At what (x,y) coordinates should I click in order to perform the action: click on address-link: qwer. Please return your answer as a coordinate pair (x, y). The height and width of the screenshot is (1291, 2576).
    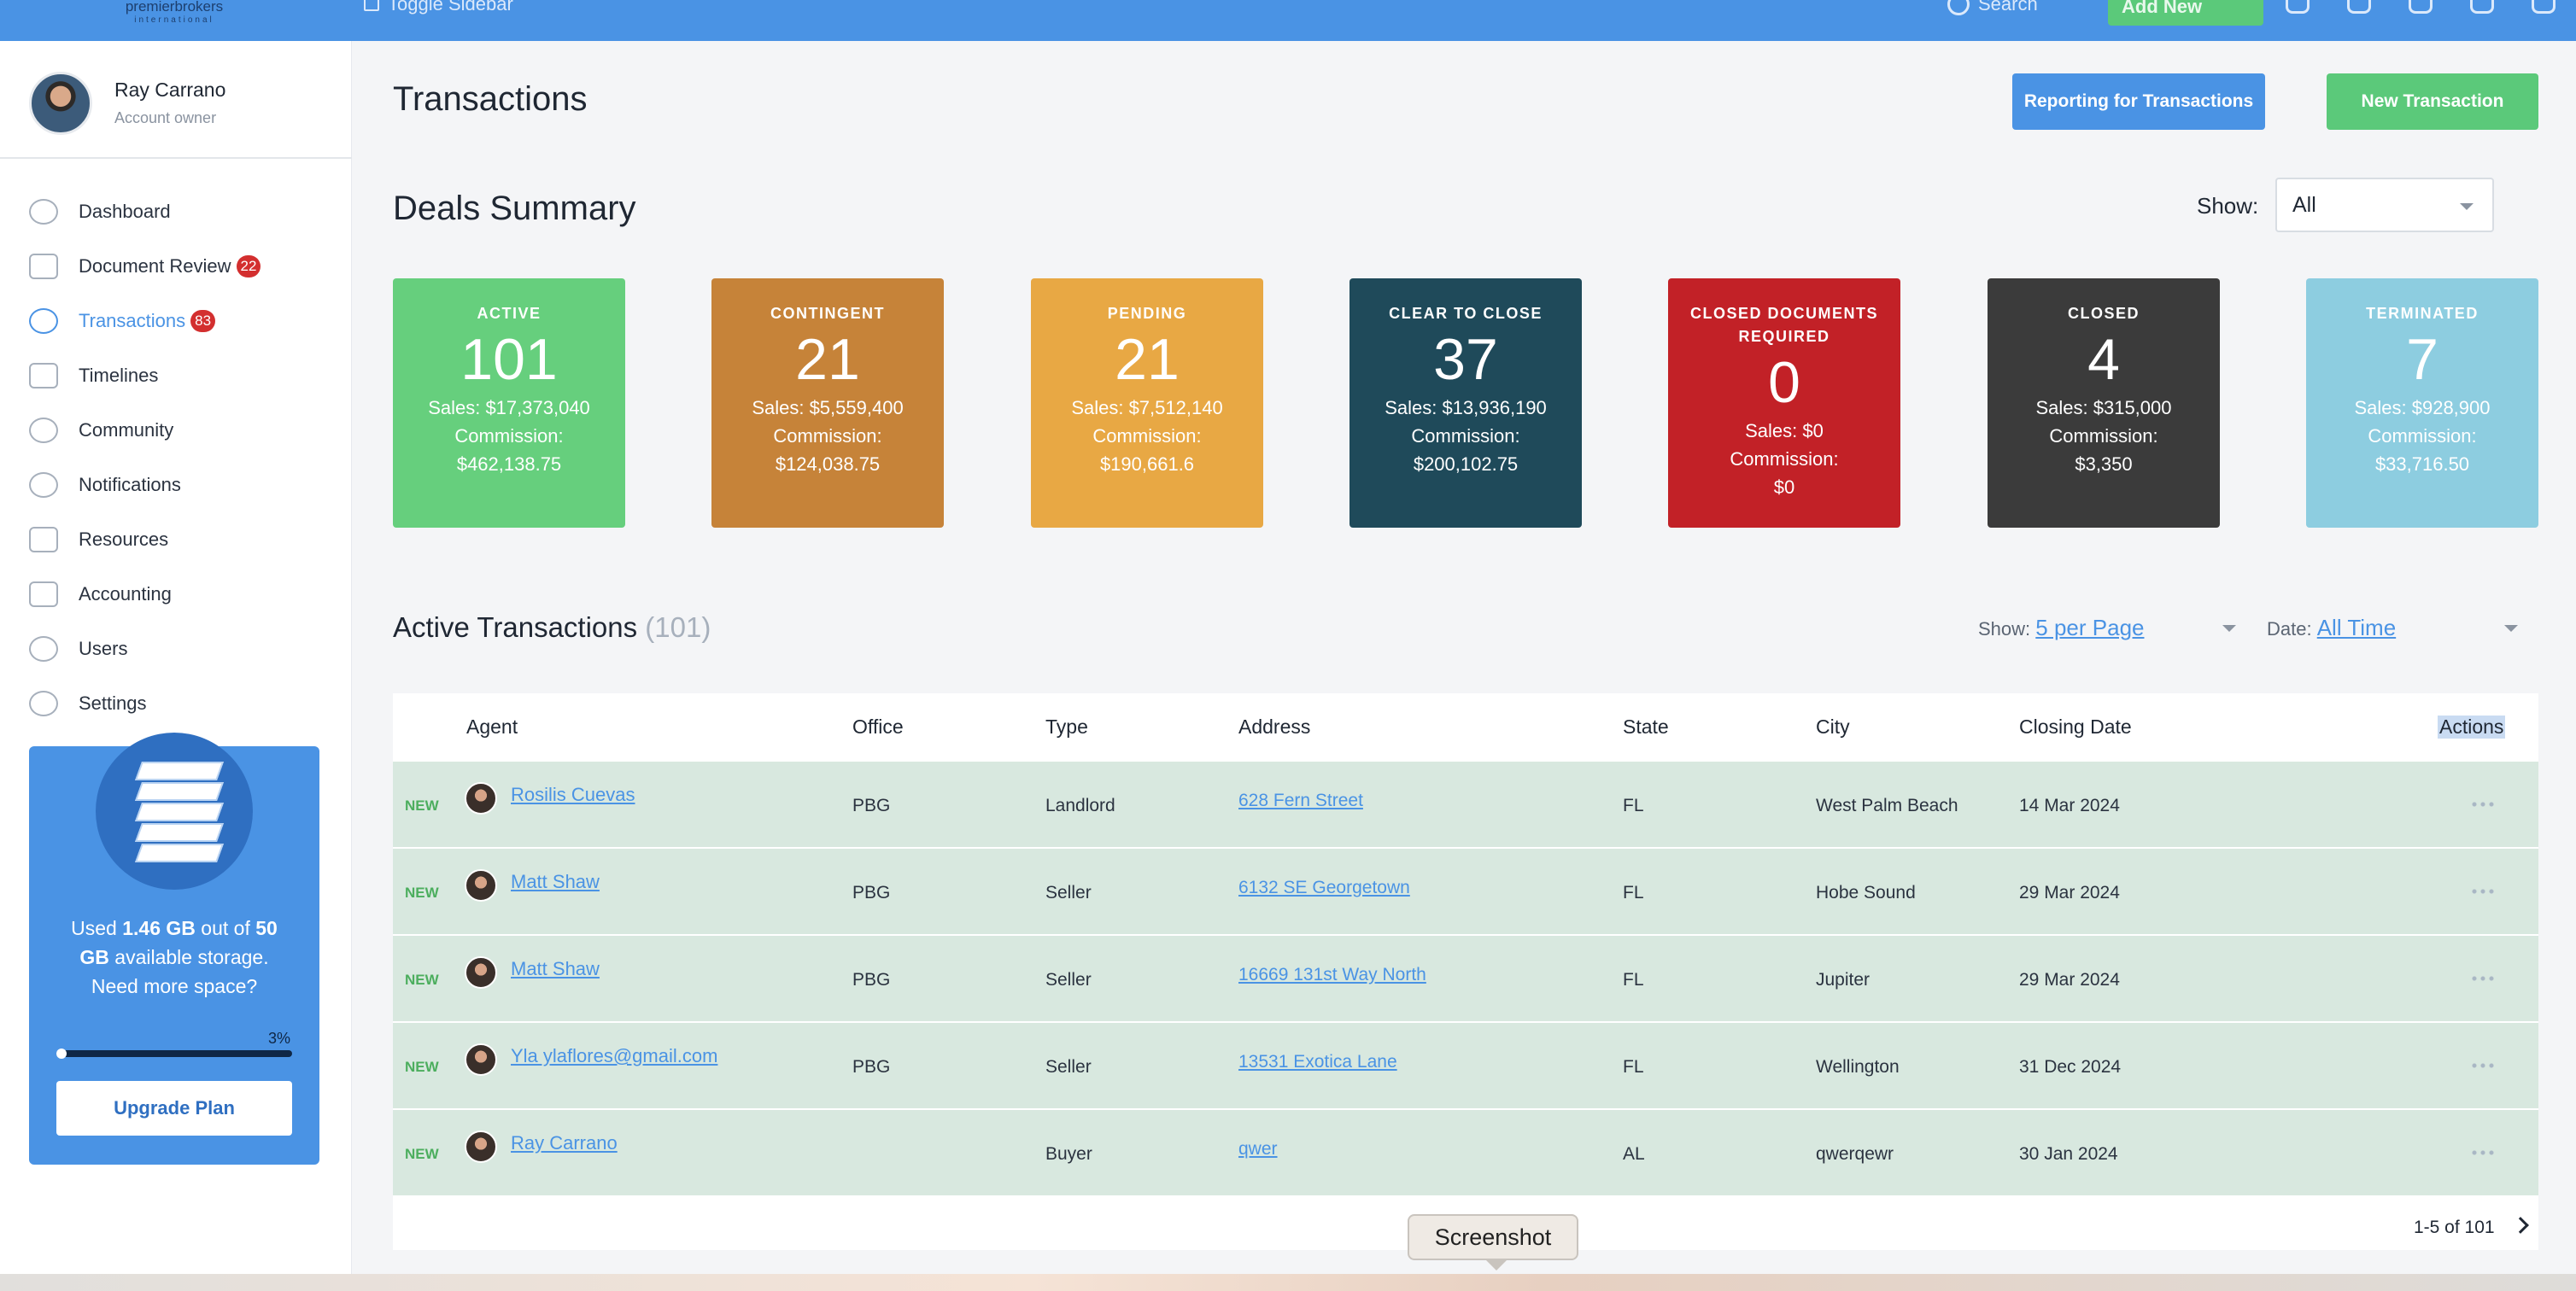
    Looking at the image, I should click on (1258, 1149).